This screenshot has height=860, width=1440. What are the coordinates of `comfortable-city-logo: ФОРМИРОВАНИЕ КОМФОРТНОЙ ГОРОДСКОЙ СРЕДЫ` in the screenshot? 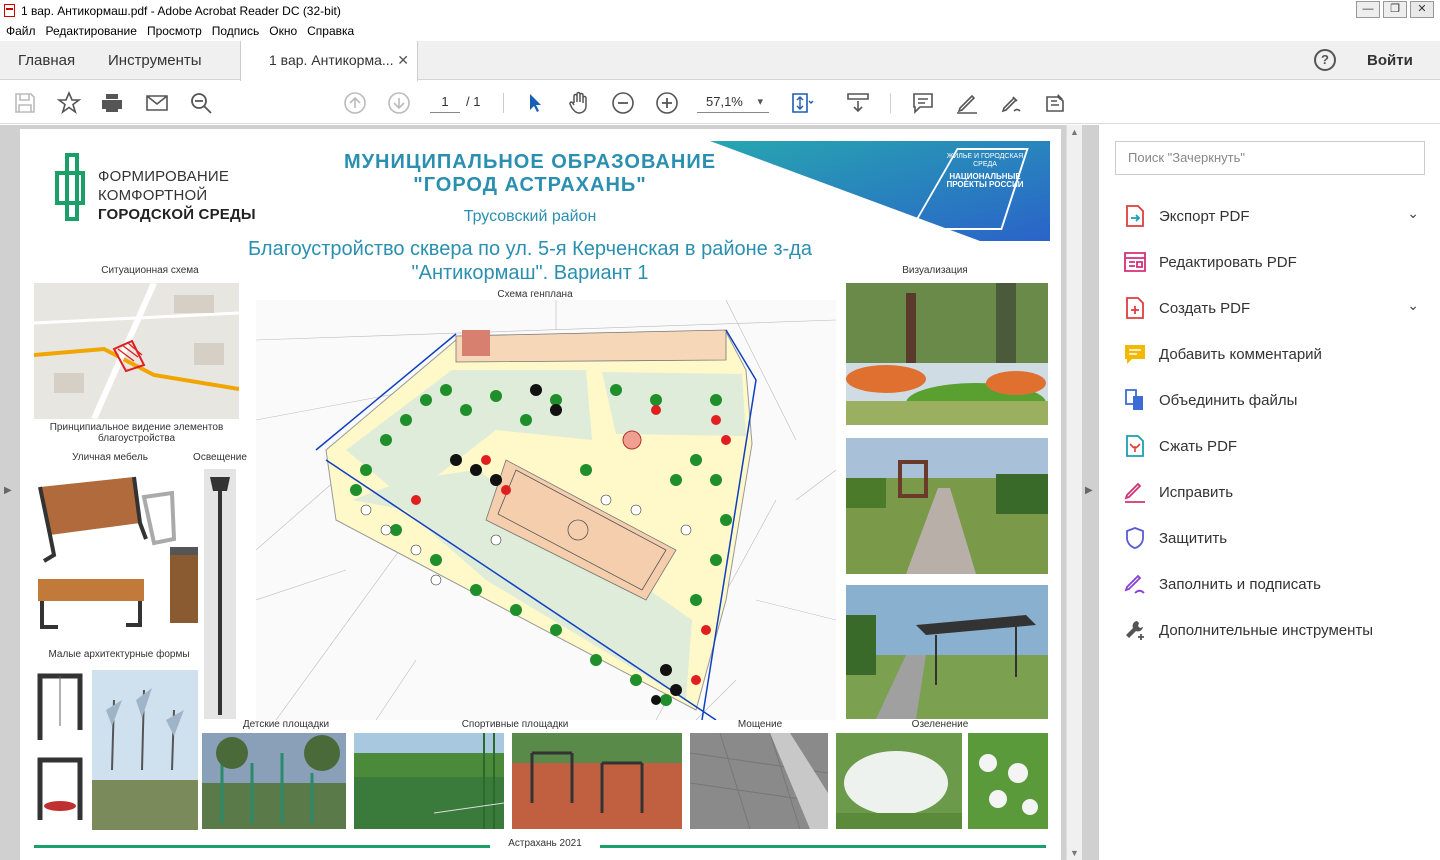 It's located at (163, 189).